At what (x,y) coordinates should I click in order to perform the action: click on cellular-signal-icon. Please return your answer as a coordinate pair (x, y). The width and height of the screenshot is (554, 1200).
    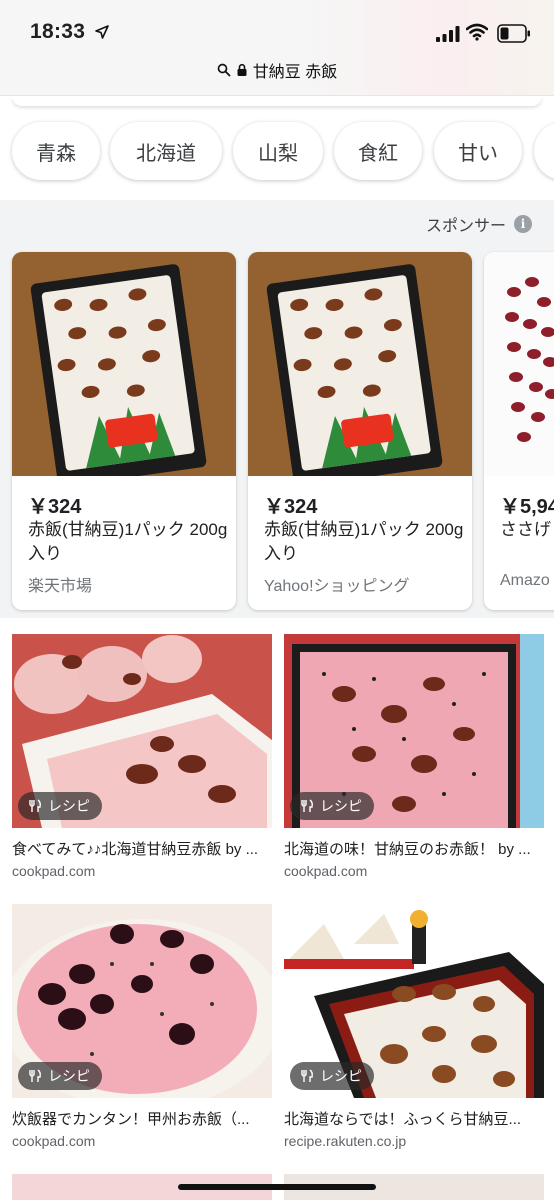
    Looking at the image, I should click on (448, 34).